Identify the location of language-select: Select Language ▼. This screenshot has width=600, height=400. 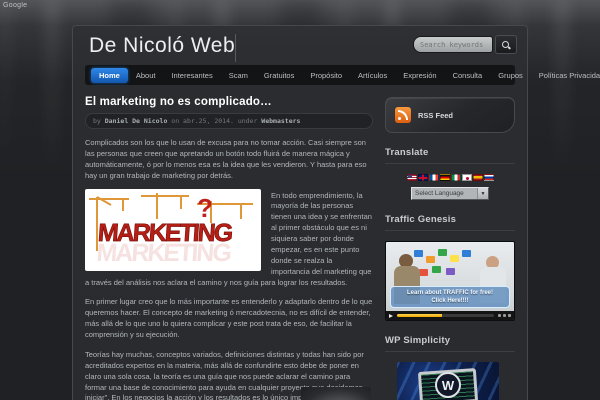
(450, 193).